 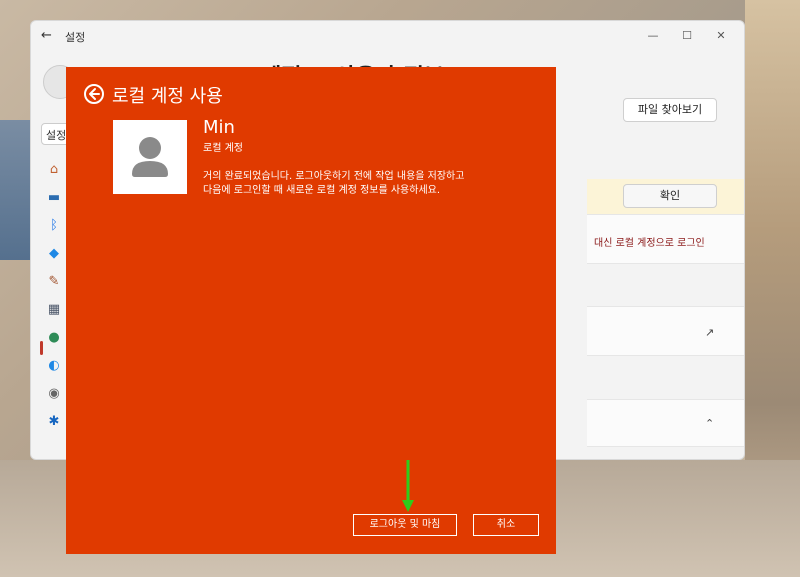 I want to click on confirm-button: 확인, so click(x=670, y=196).